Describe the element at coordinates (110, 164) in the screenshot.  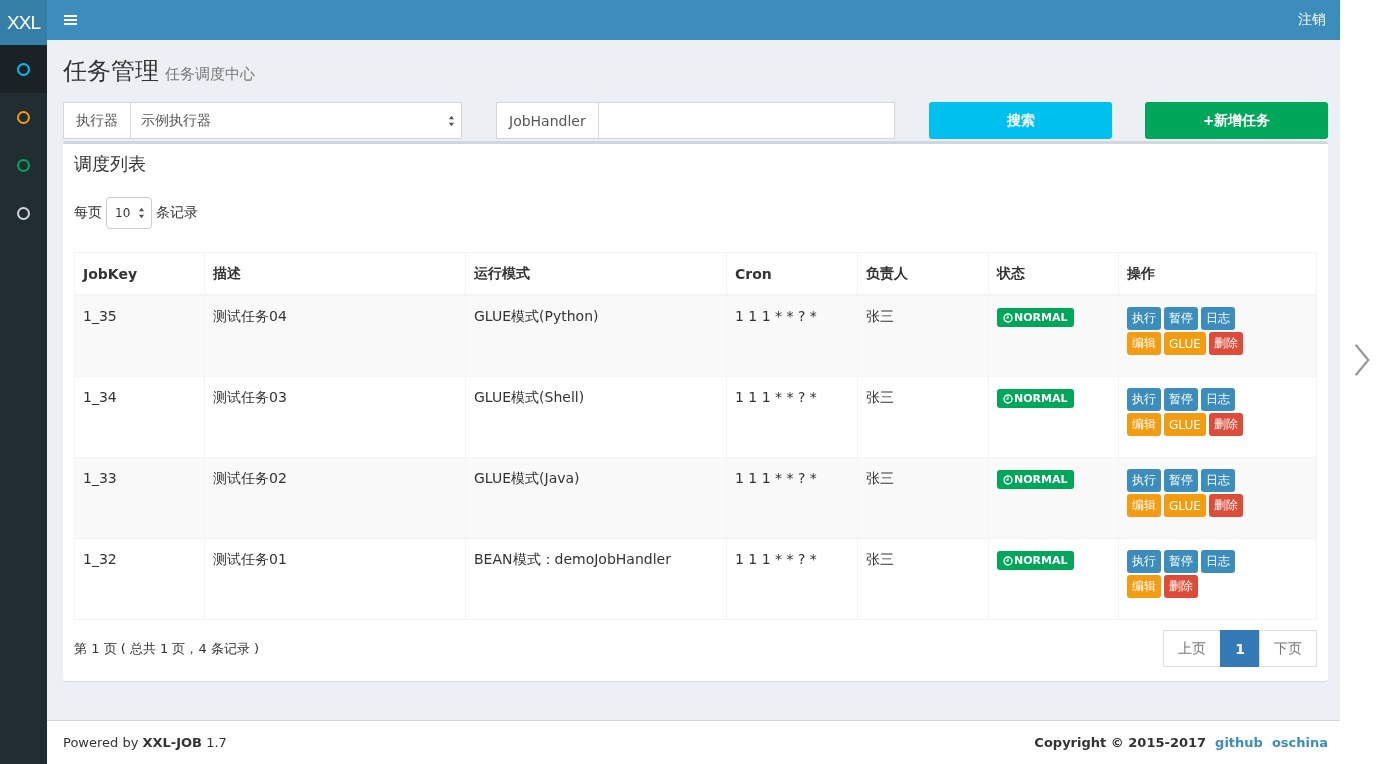
I see `panel-title: 调度列表` at that location.